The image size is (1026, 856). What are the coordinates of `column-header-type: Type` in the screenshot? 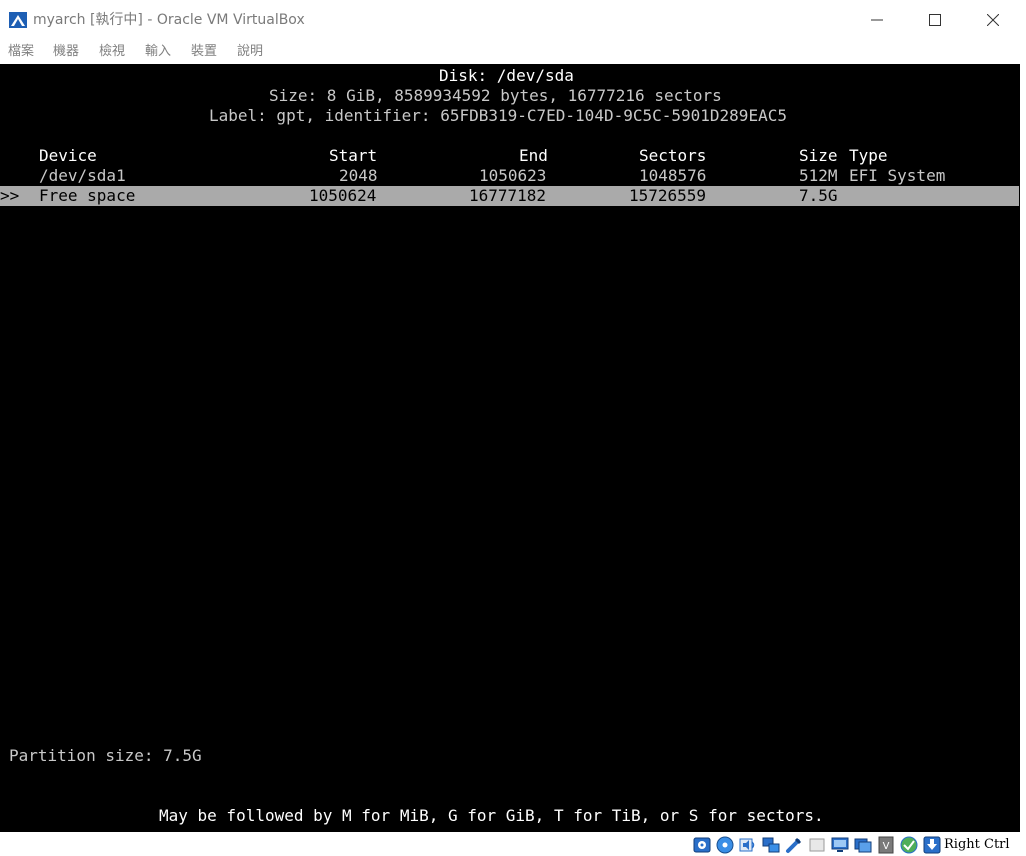 It's located at (868, 155).